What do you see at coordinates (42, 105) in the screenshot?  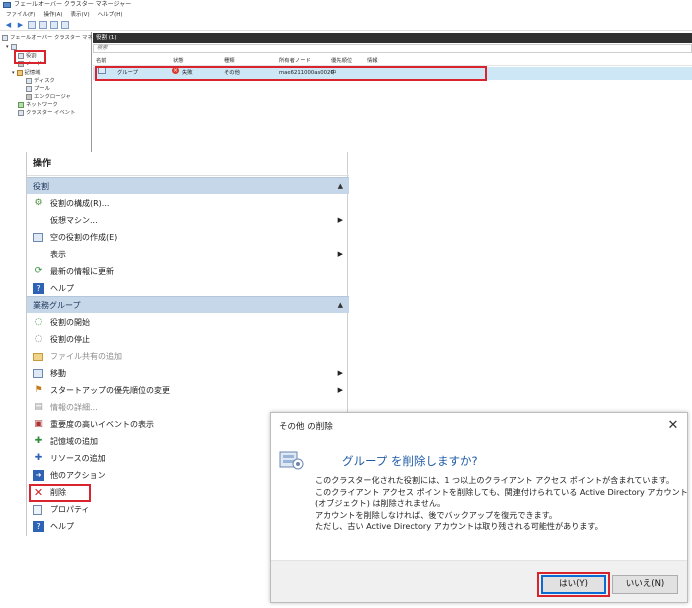 I see `tree-item-label: ネットワーク` at bounding box center [42, 105].